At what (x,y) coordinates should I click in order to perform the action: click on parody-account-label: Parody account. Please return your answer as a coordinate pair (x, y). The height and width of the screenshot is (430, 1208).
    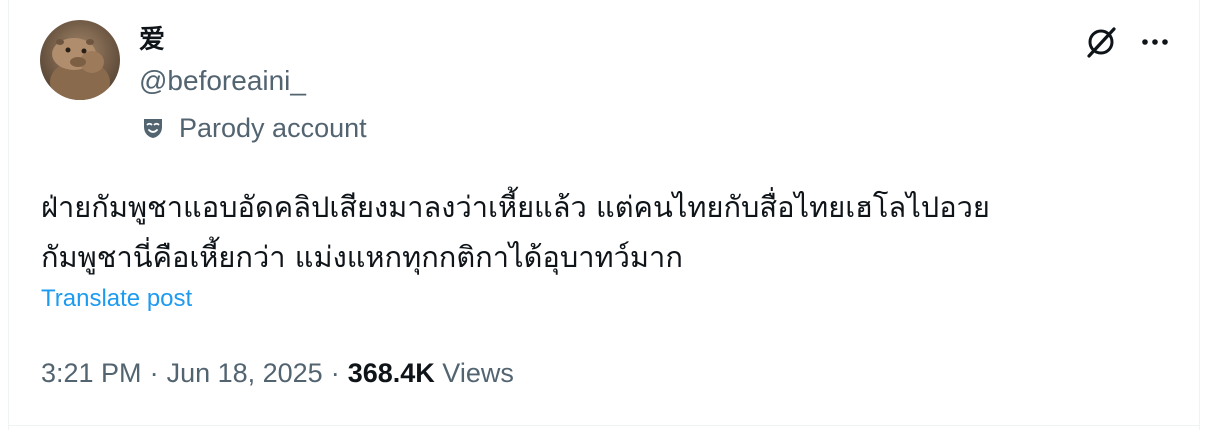
    Looking at the image, I should click on (254, 128).